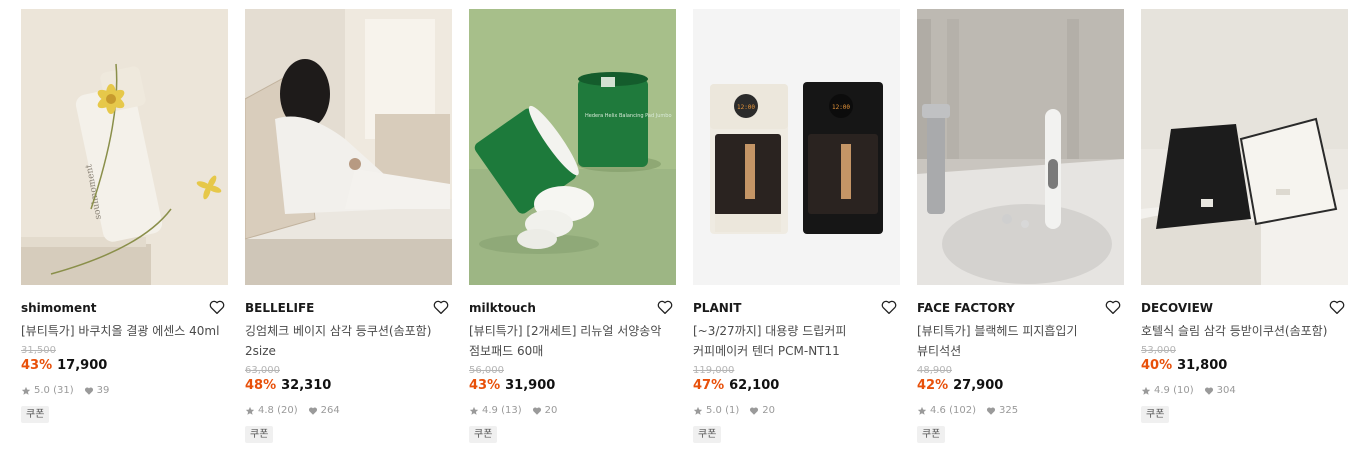  What do you see at coordinates (348, 411) in the screenshot?
I see `review-meta: 4.8 (20) 264` at bounding box center [348, 411].